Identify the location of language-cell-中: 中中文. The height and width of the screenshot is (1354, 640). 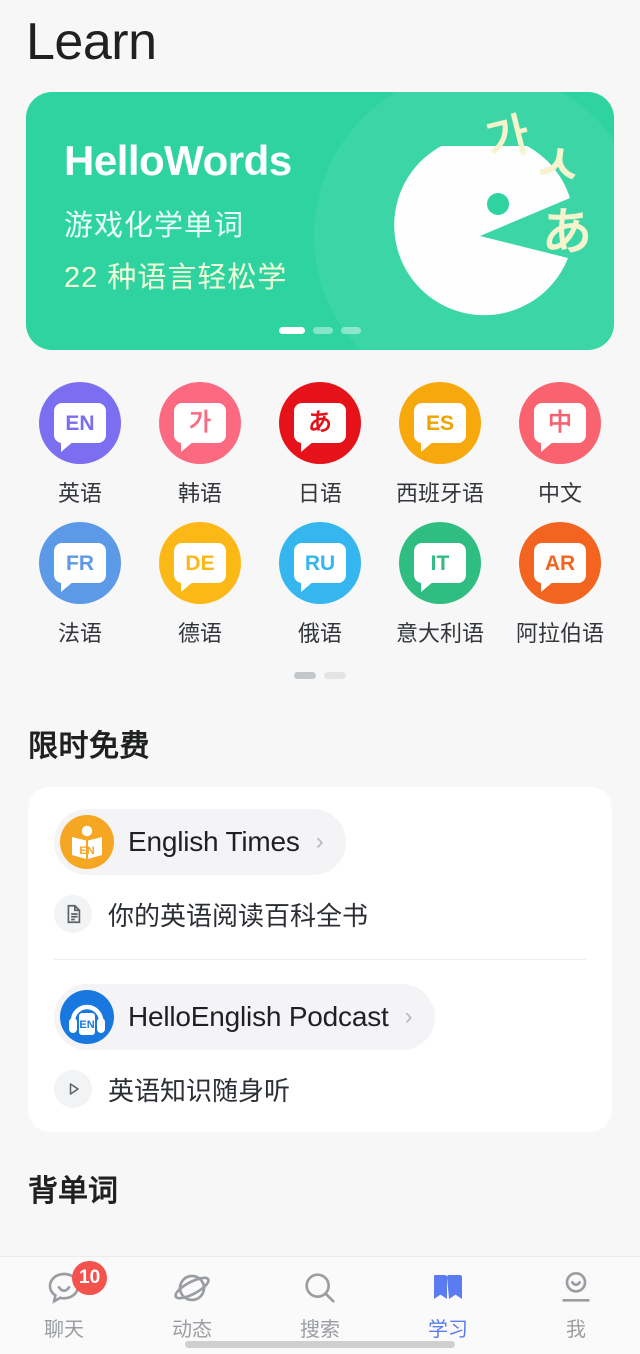
(560, 445).